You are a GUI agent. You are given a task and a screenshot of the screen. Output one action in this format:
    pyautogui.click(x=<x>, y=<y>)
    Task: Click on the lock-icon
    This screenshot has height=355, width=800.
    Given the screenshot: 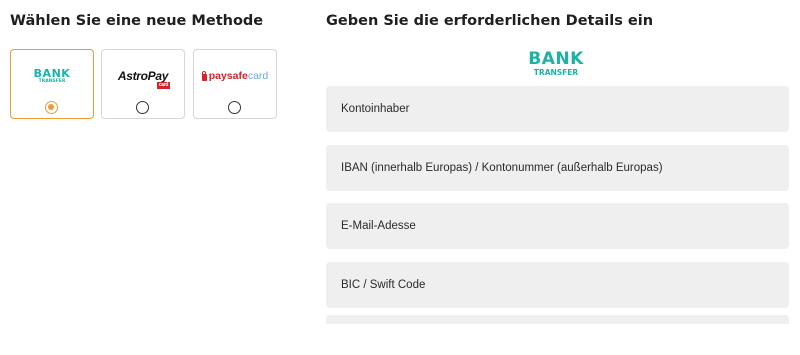 What is the action you would take?
    pyautogui.click(x=204, y=75)
    